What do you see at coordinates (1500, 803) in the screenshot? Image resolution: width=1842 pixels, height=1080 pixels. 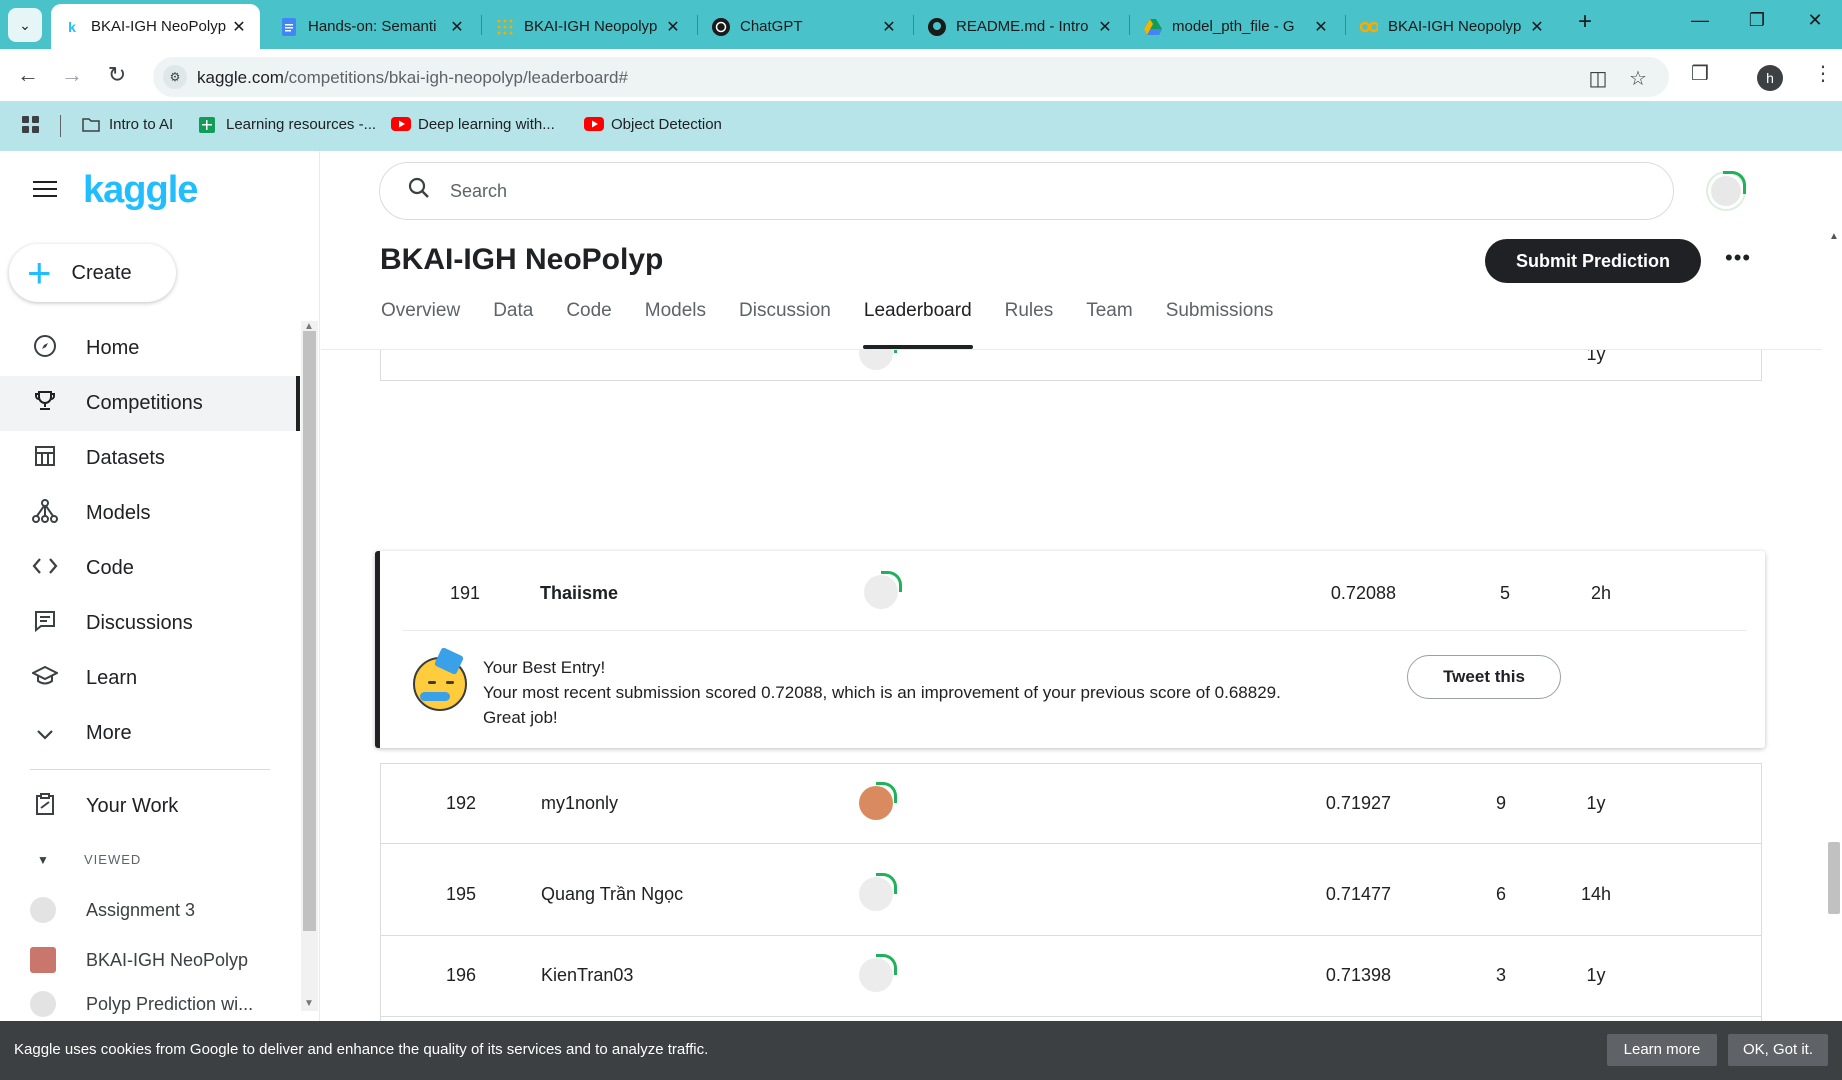 I see `entries: 9` at bounding box center [1500, 803].